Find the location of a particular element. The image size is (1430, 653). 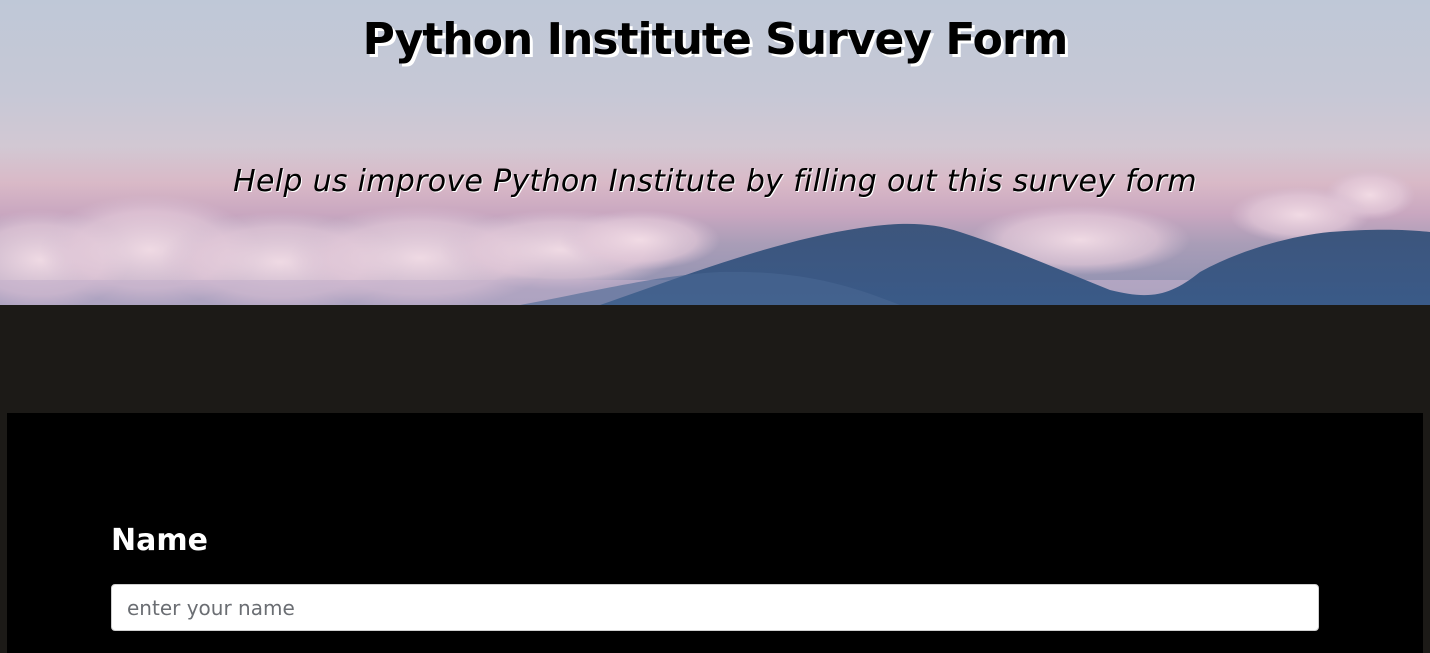

name-label: Name is located at coordinates (159, 540).